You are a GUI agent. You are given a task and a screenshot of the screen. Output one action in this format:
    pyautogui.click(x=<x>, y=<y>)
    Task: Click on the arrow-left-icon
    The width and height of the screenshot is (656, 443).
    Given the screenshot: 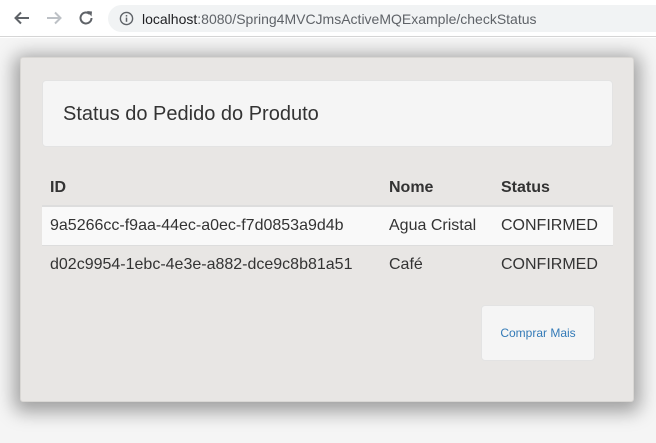 What is the action you would take?
    pyautogui.click(x=21, y=18)
    